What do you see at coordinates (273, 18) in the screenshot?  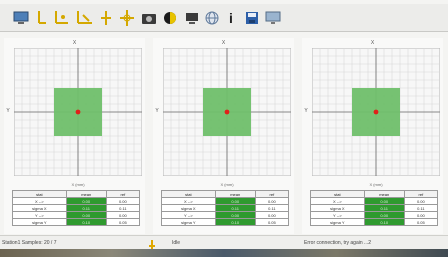 I see `screen-icon` at bounding box center [273, 18].